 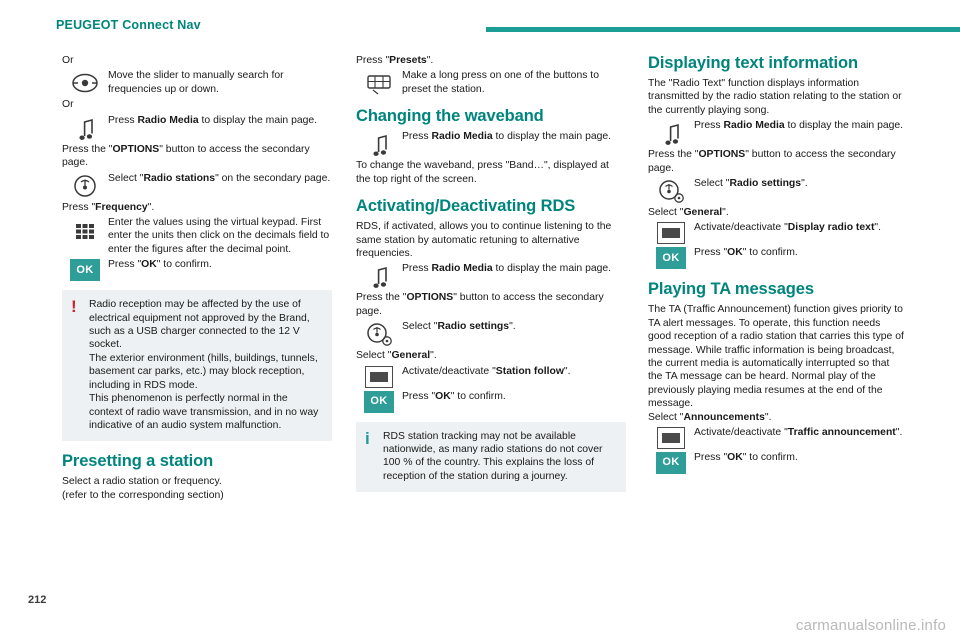 What do you see at coordinates (673, 155) in the screenshot?
I see `options-prefix-3: Press the "` at bounding box center [673, 155].